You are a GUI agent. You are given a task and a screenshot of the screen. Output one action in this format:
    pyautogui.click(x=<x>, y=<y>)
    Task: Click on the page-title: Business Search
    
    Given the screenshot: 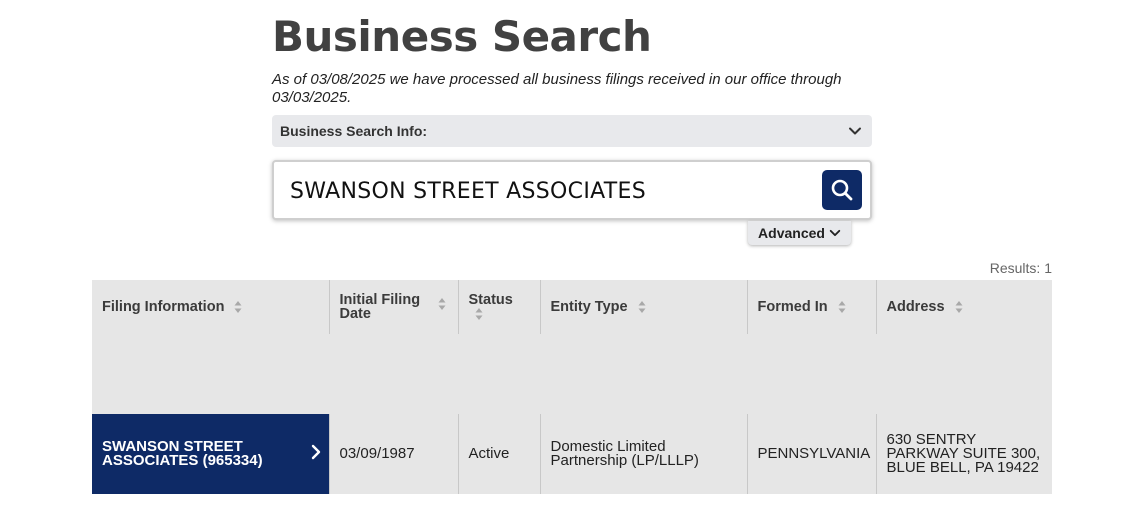 What is the action you would take?
    pyautogui.click(x=462, y=36)
    